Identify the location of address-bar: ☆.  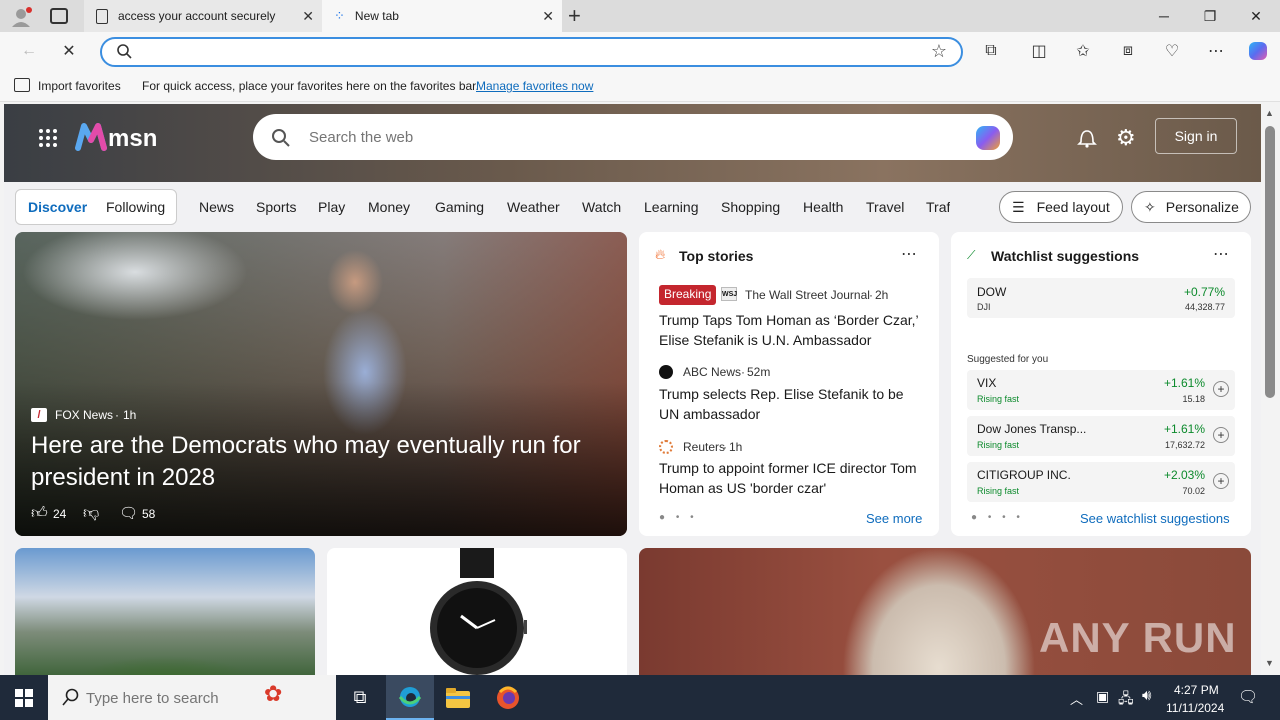
(531, 52).